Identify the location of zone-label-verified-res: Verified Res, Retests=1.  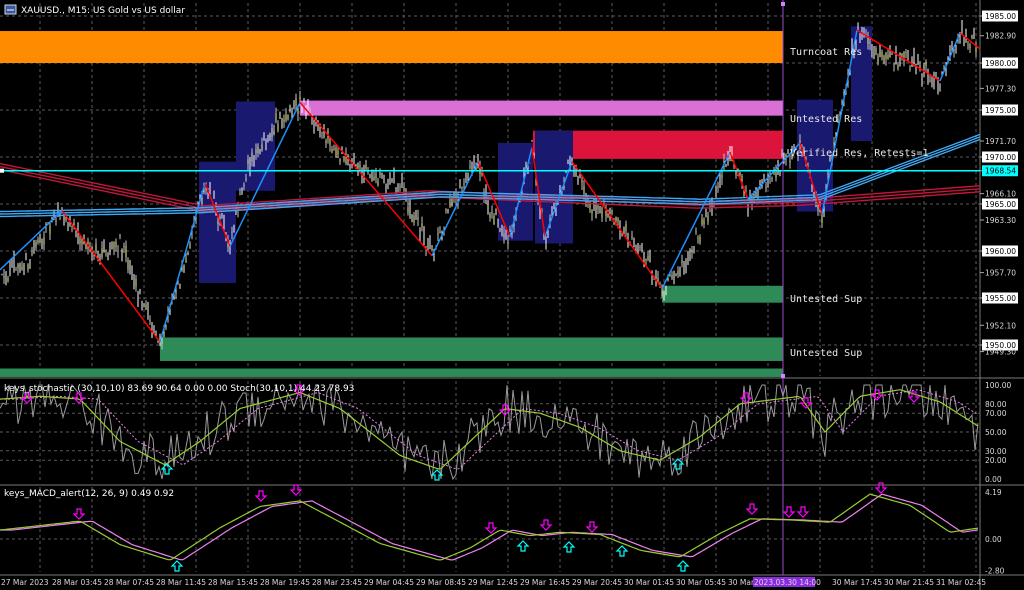
(859, 153).